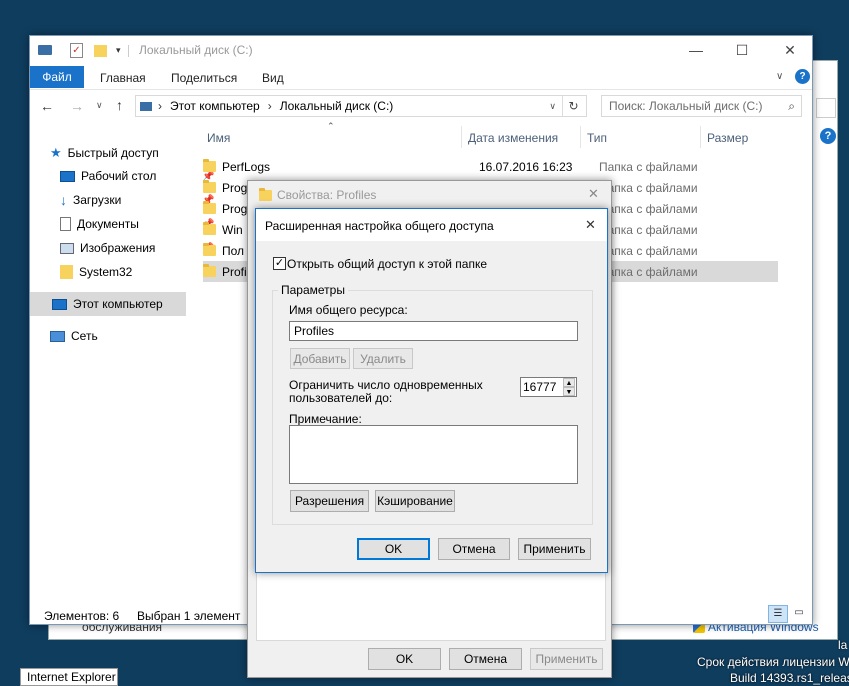 This screenshot has height=686, width=849. I want to click on status-selected: Выбран 1 элемент, so click(189, 616).